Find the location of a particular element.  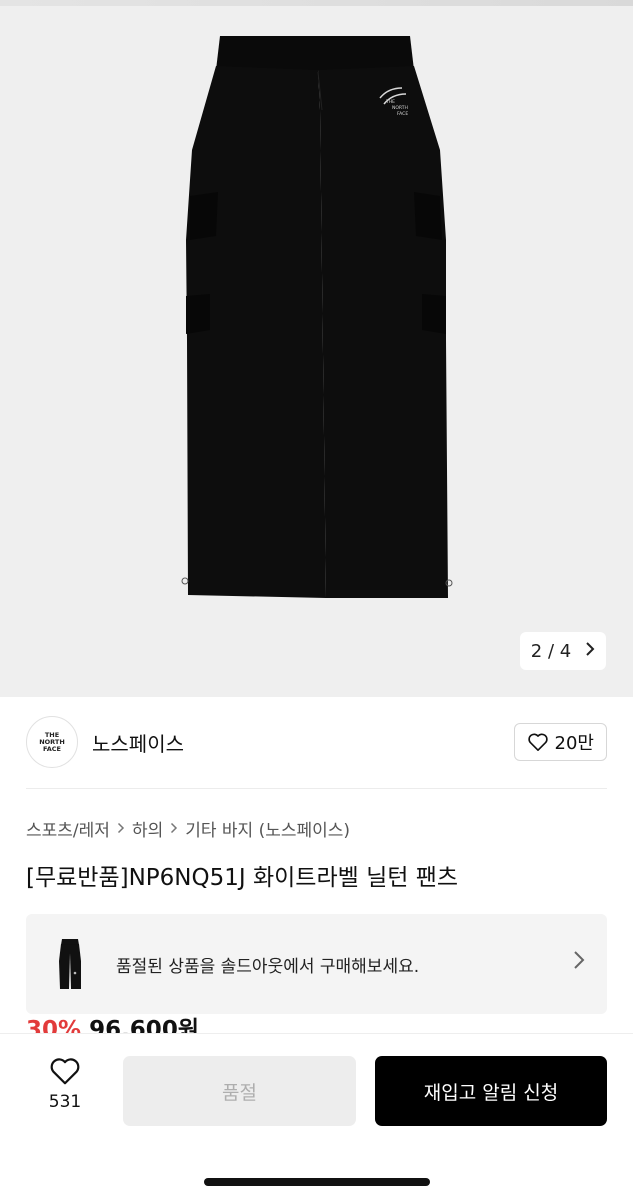

image-logo-line-0: THE is located at coordinates (390, 102).